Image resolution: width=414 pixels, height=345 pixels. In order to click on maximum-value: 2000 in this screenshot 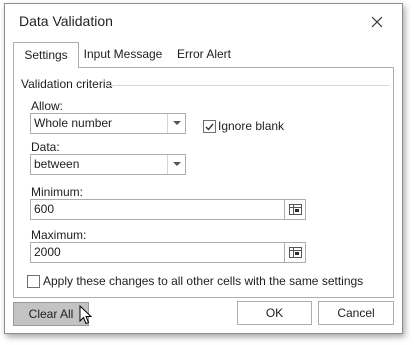, I will do `click(47, 252)`.